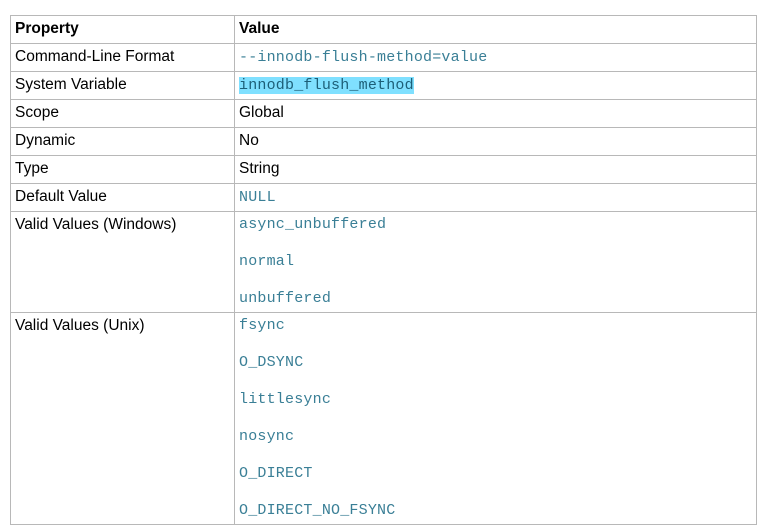 This screenshot has width=767, height=527. I want to click on property-name: Command-Line Format, so click(122, 57).